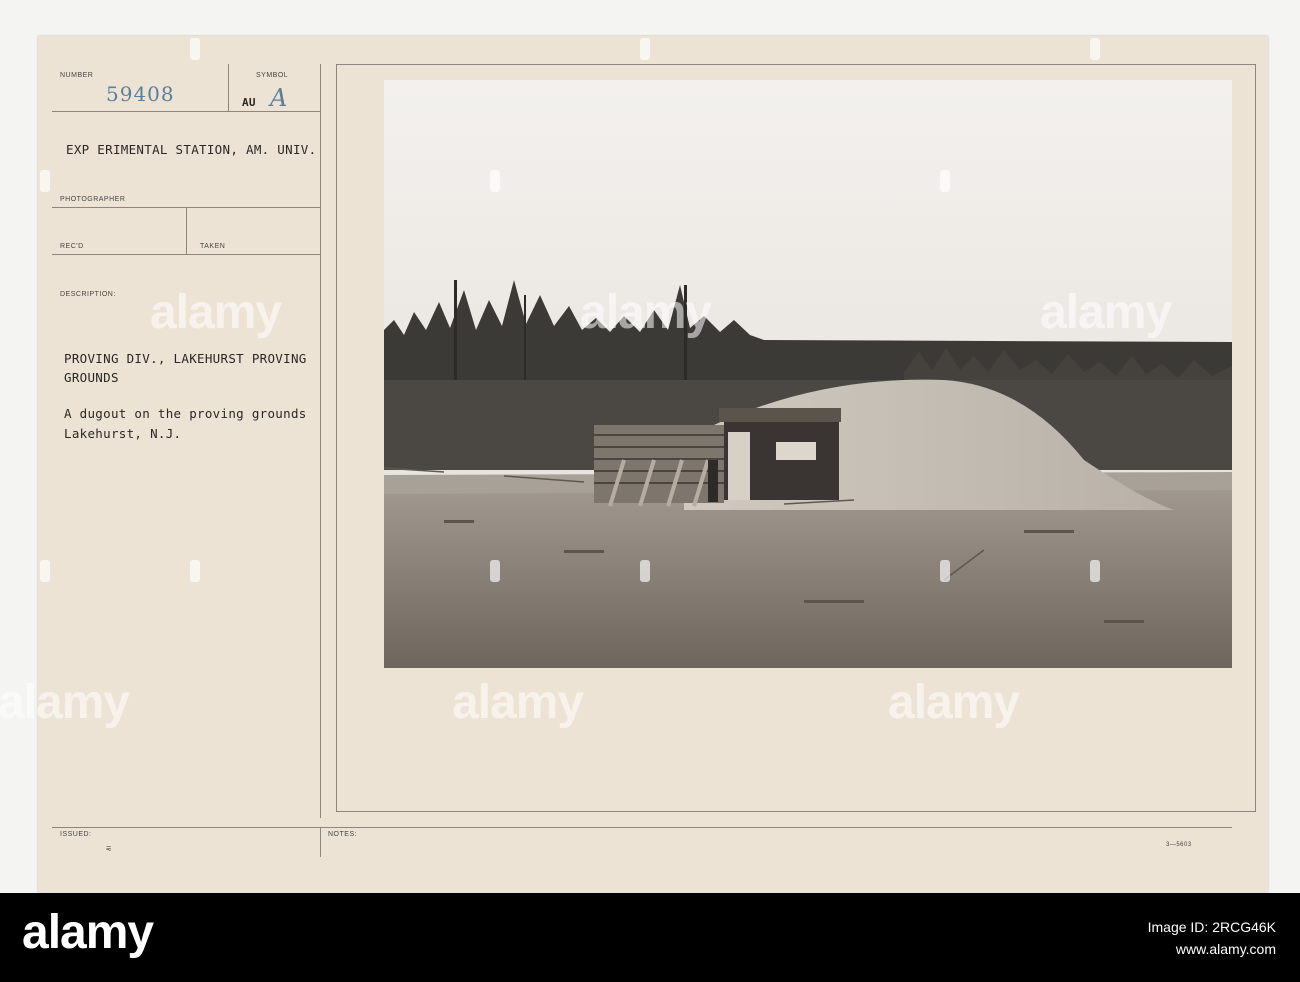 This screenshot has width=1300, height=982. Describe the element at coordinates (77, 75) in the screenshot. I see `number-label: NUMBER` at that location.